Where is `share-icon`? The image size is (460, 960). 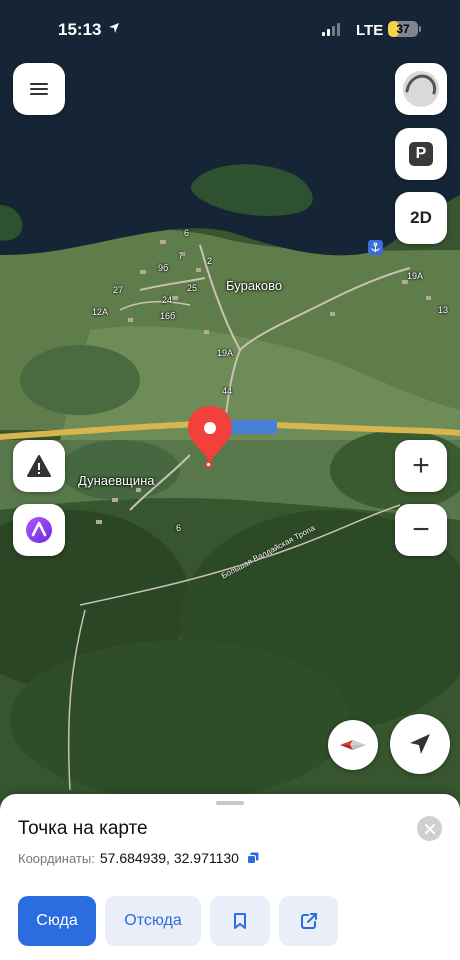
share-icon is located at coordinates (308, 921).